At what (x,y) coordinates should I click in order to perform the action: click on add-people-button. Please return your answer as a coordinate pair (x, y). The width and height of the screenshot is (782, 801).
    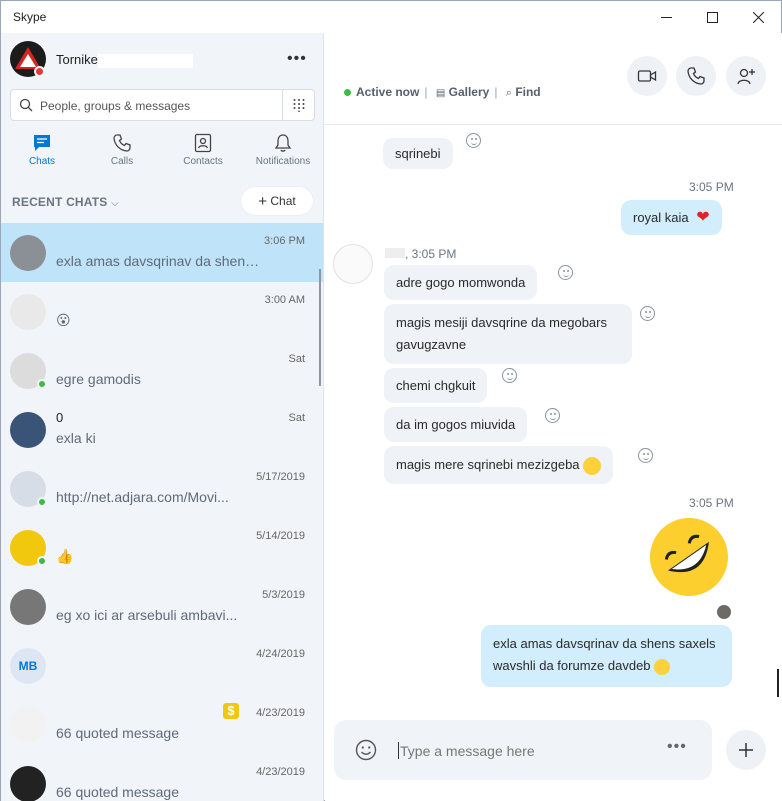
    Looking at the image, I should click on (746, 76).